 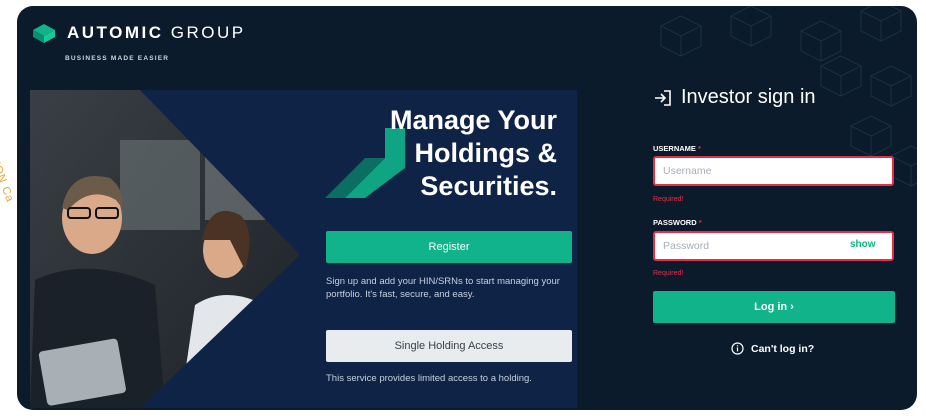 I want to click on brand-name: AUTOMIC GROUP, so click(x=156, y=33).